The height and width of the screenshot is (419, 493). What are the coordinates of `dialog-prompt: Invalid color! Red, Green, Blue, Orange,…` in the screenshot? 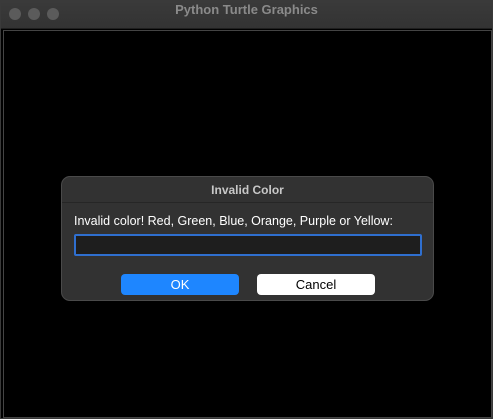 It's located at (233, 221).